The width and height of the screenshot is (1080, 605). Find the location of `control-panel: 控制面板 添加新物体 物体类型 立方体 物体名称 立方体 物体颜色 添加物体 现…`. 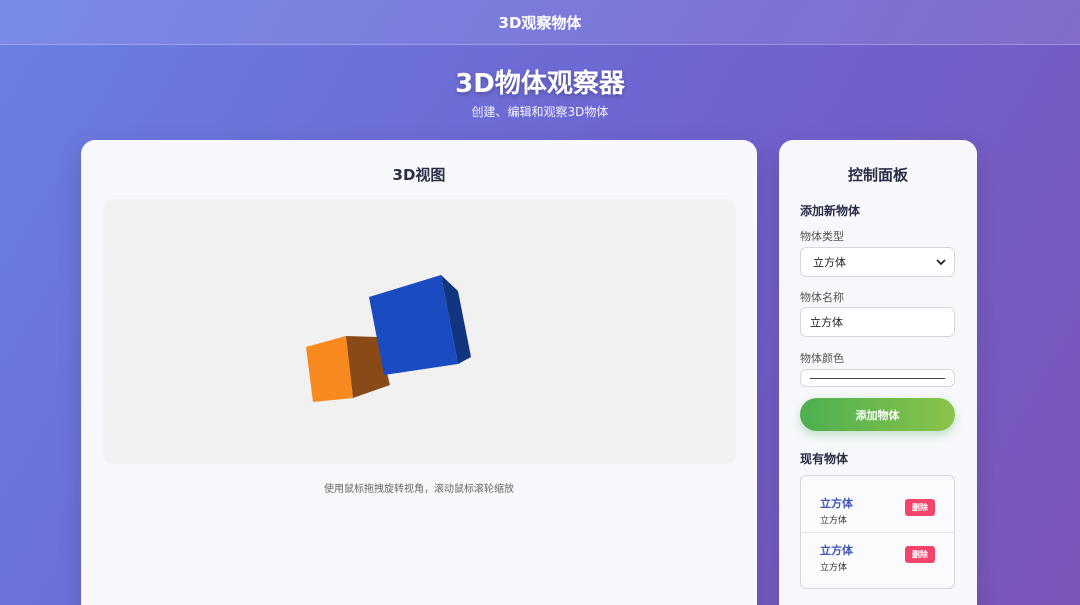

control-panel: 控制面板 添加新物体 物体类型 立方体 物体名称 立方体 物体颜色 添加物体 现… is located at coordinates (878, 372).